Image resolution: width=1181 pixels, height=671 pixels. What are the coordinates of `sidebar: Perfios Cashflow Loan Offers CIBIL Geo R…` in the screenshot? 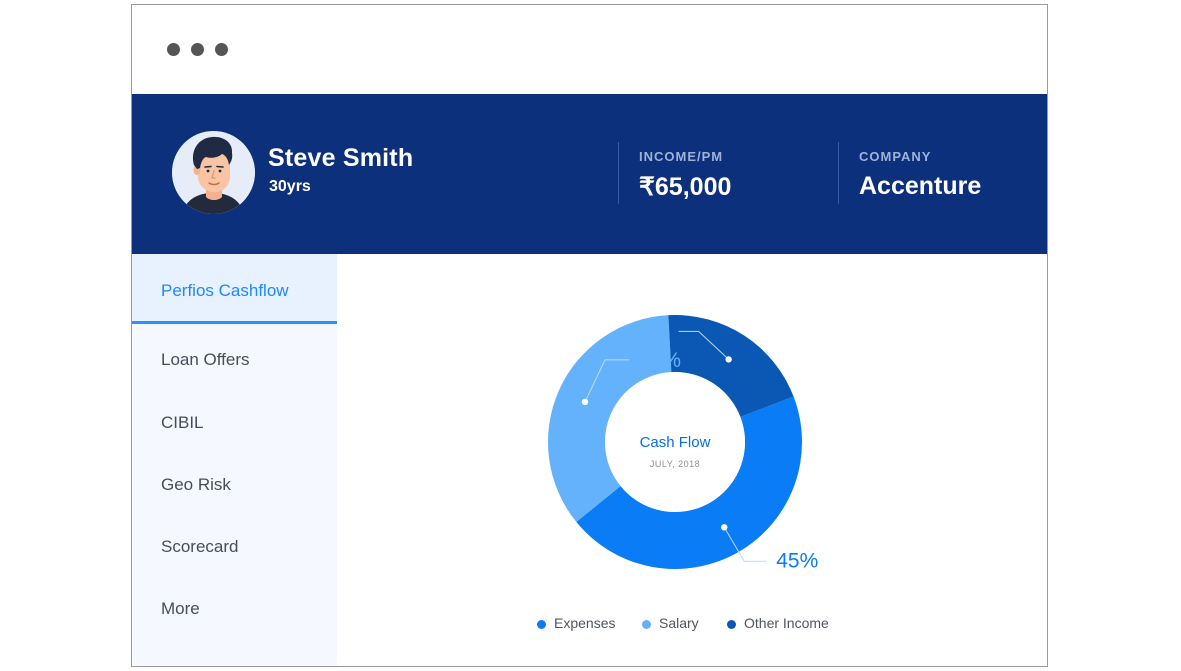 It's located at (234, 460).